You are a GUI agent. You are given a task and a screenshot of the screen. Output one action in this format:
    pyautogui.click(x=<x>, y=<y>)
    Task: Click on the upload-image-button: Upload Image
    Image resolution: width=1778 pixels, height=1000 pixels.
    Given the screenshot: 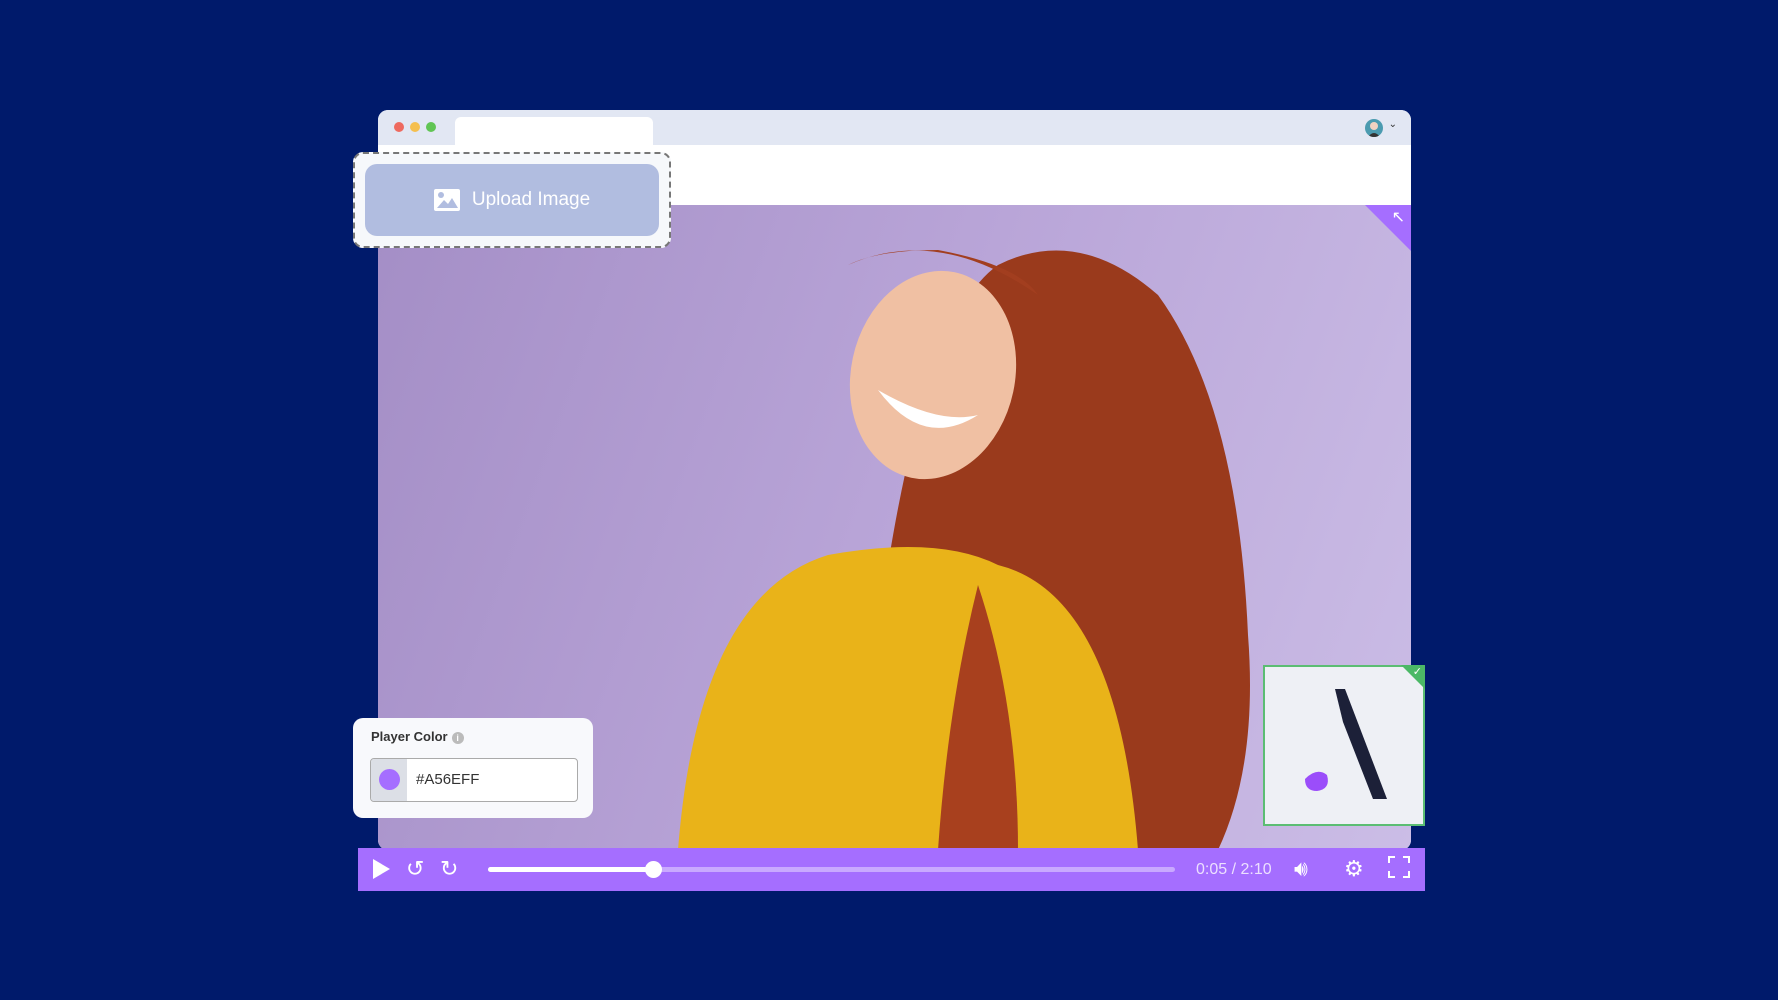 What is the action you would take?
    pyautogui.click(x=512, y=200)
    